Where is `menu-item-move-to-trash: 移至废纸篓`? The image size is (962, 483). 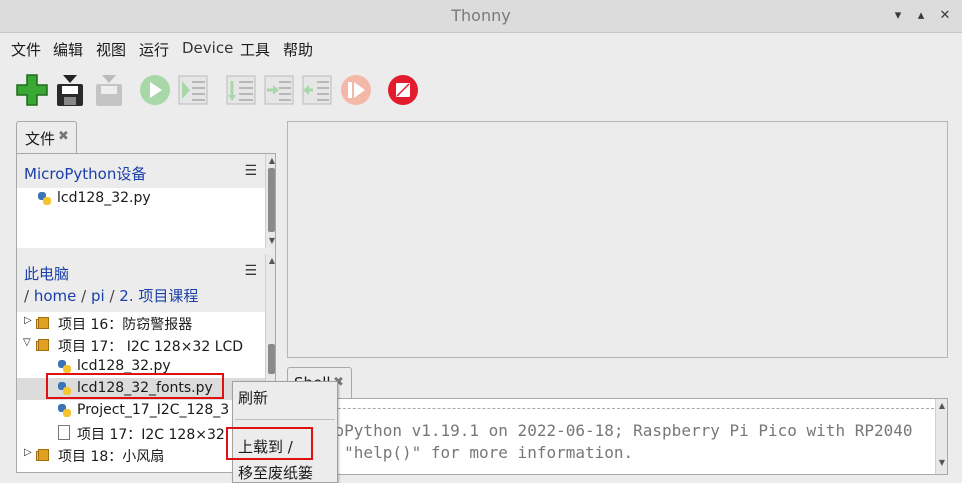 menu-item-move-to-trash: 移至废纸篓 is located at coordinates (275, 472).